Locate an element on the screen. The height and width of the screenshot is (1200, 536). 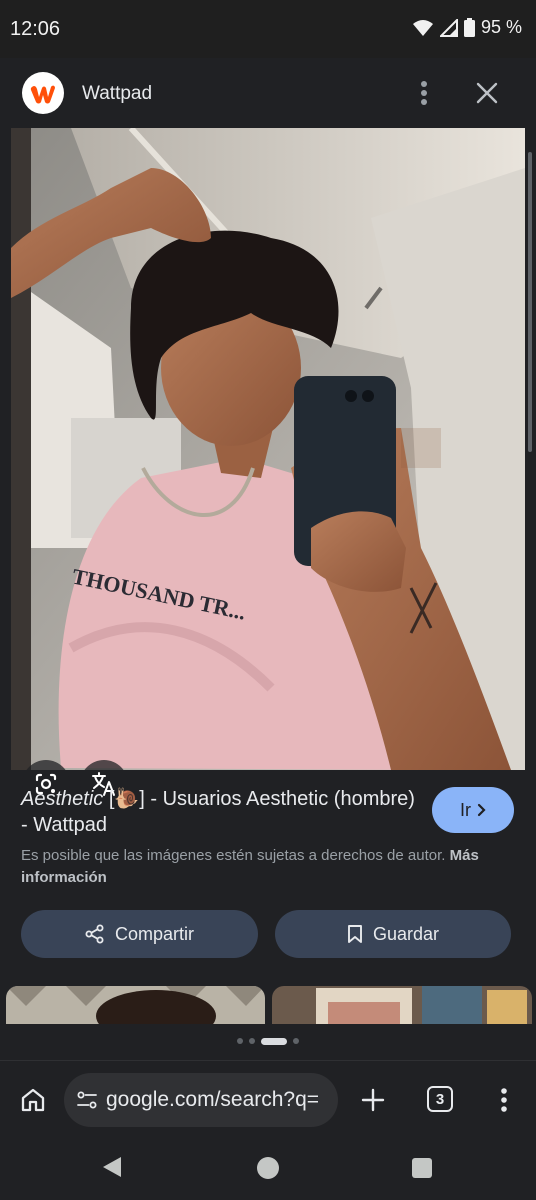
url-text: google.com/search?q= is located at coordinates (213, 1099).